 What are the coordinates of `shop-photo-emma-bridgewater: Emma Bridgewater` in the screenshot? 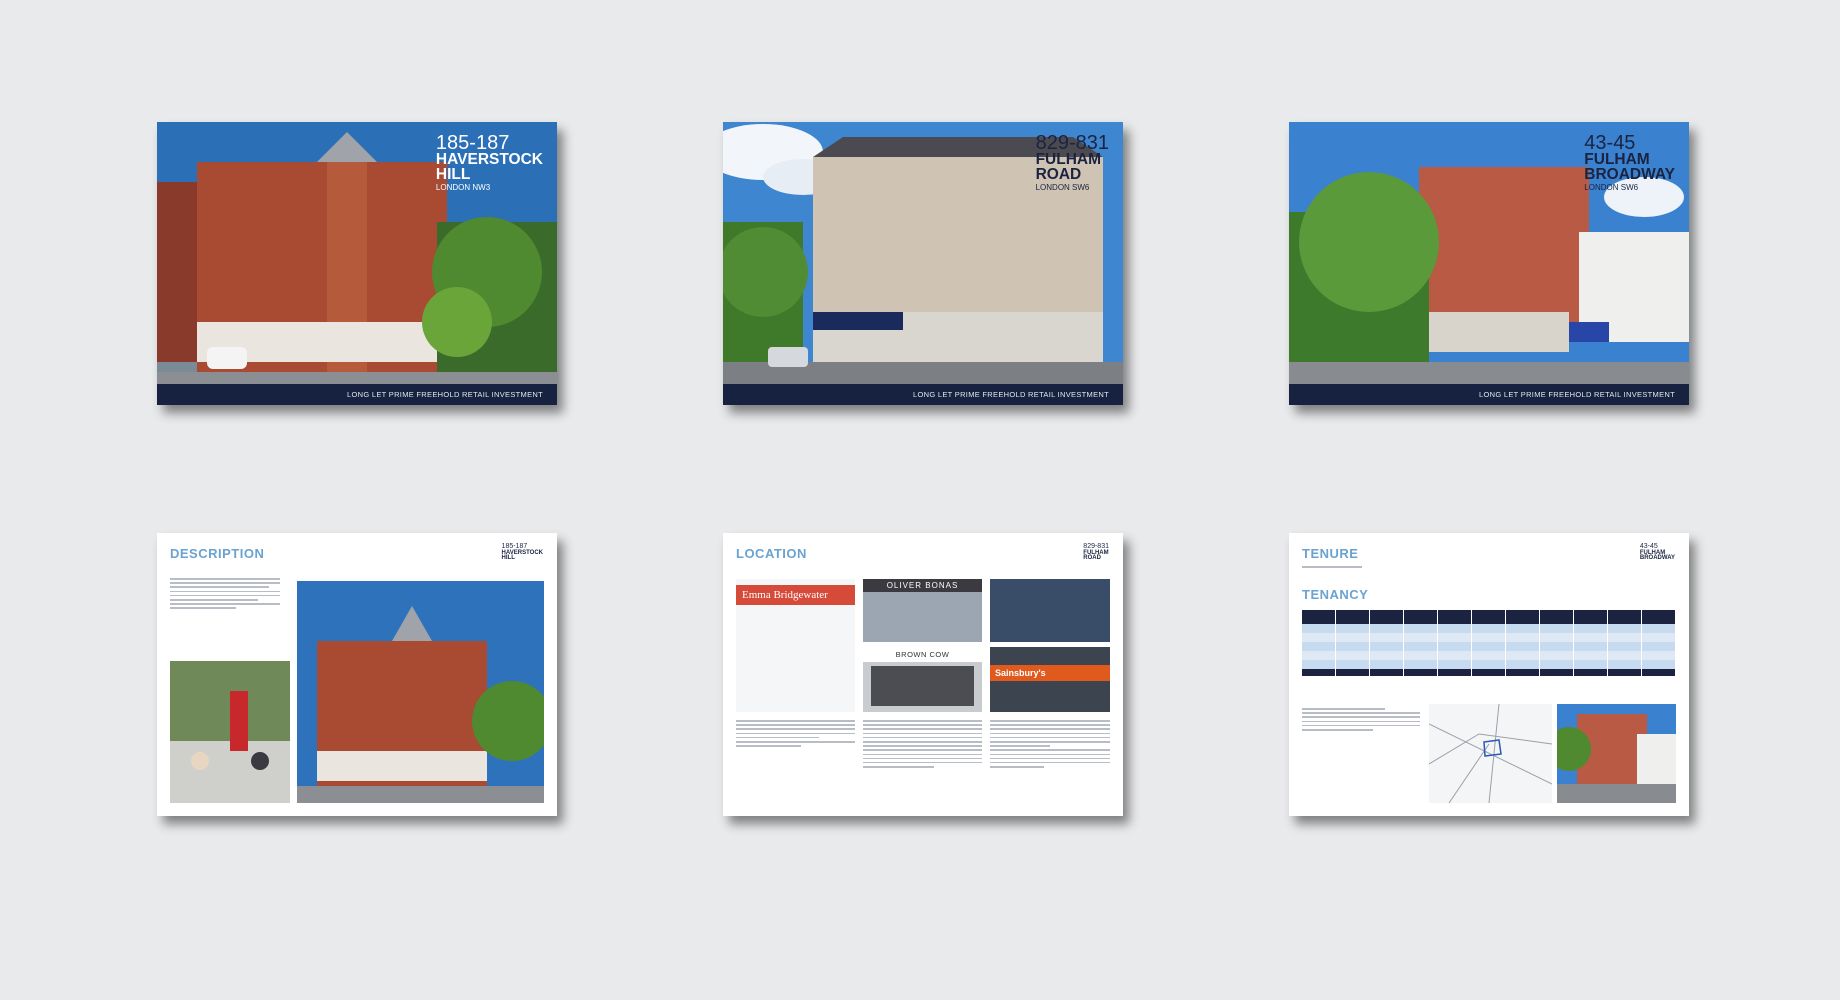 It's located at (795, 645).